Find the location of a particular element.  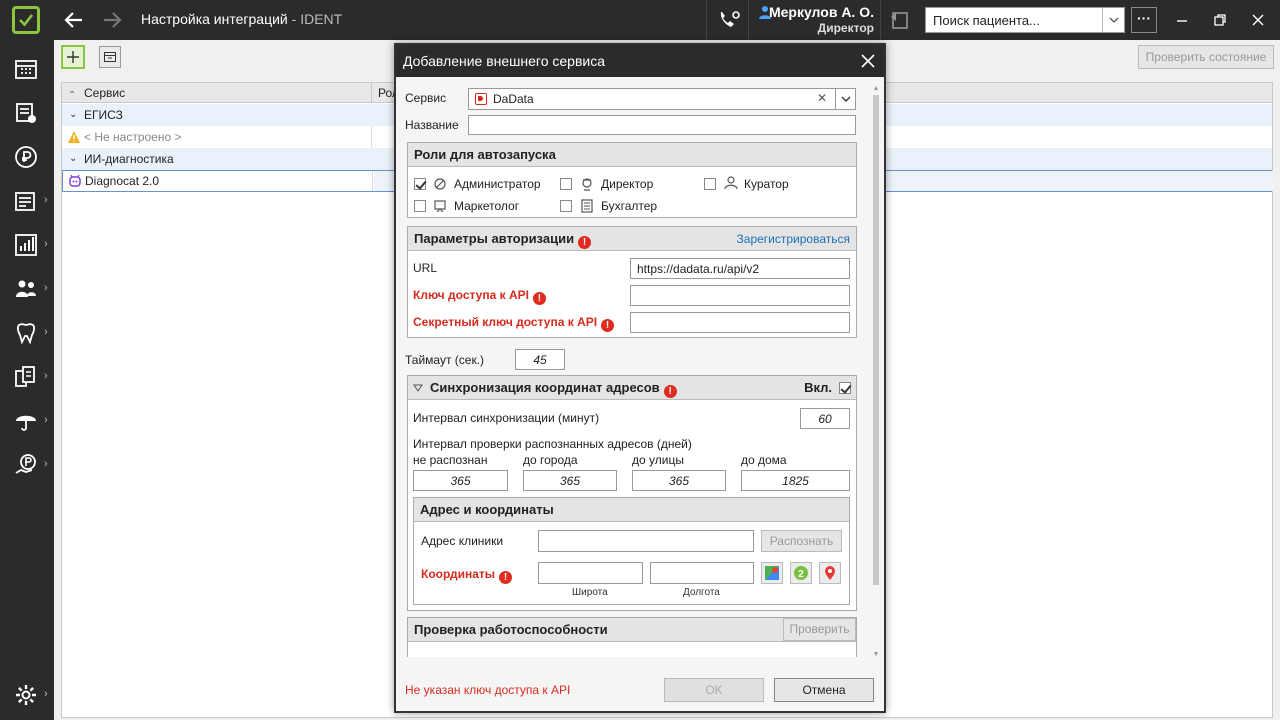

patient-search is located at coordinates (1025, 20).